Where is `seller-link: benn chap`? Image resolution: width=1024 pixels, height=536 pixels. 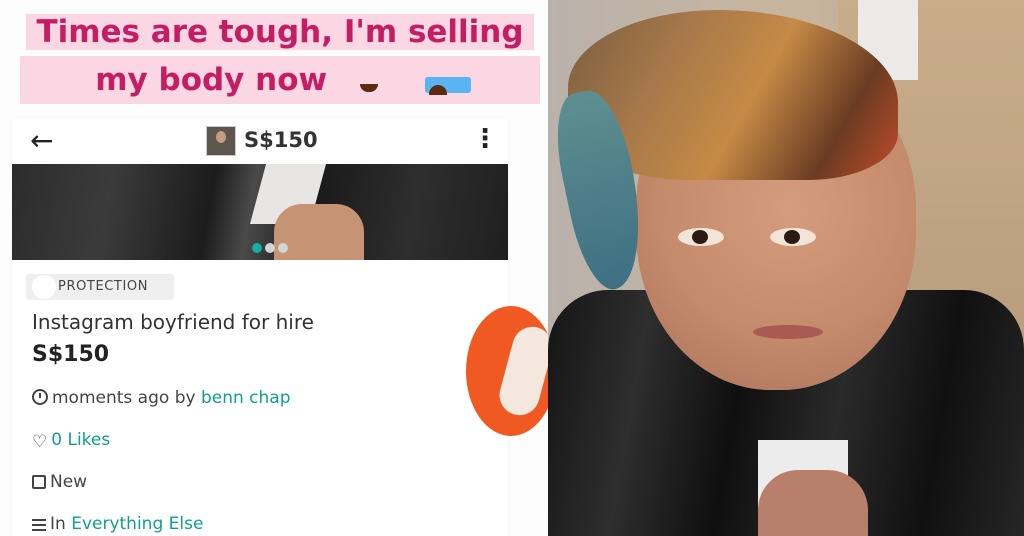 seller-link: benn chap is located at coordinates (246, 398).